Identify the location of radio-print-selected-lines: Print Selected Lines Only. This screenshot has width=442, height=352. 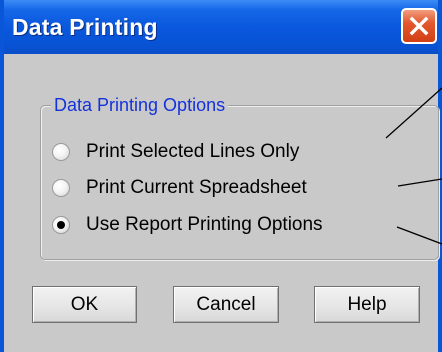
(175, 152).